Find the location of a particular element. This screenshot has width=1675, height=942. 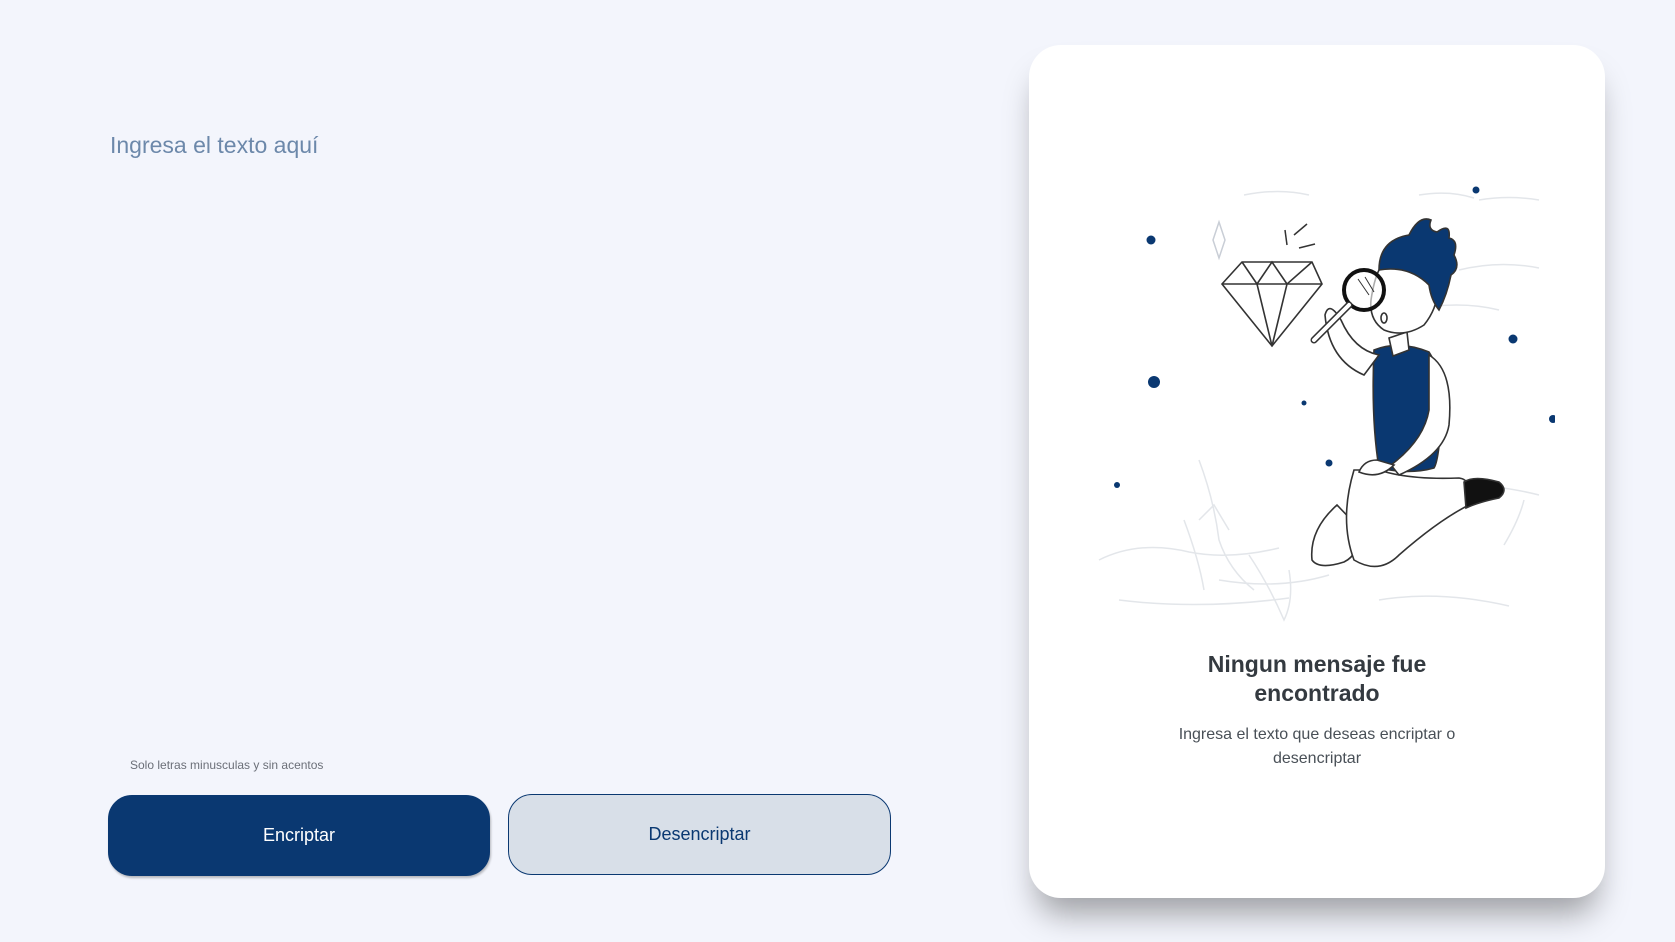

info-icon is located at coordinates (116, 765).